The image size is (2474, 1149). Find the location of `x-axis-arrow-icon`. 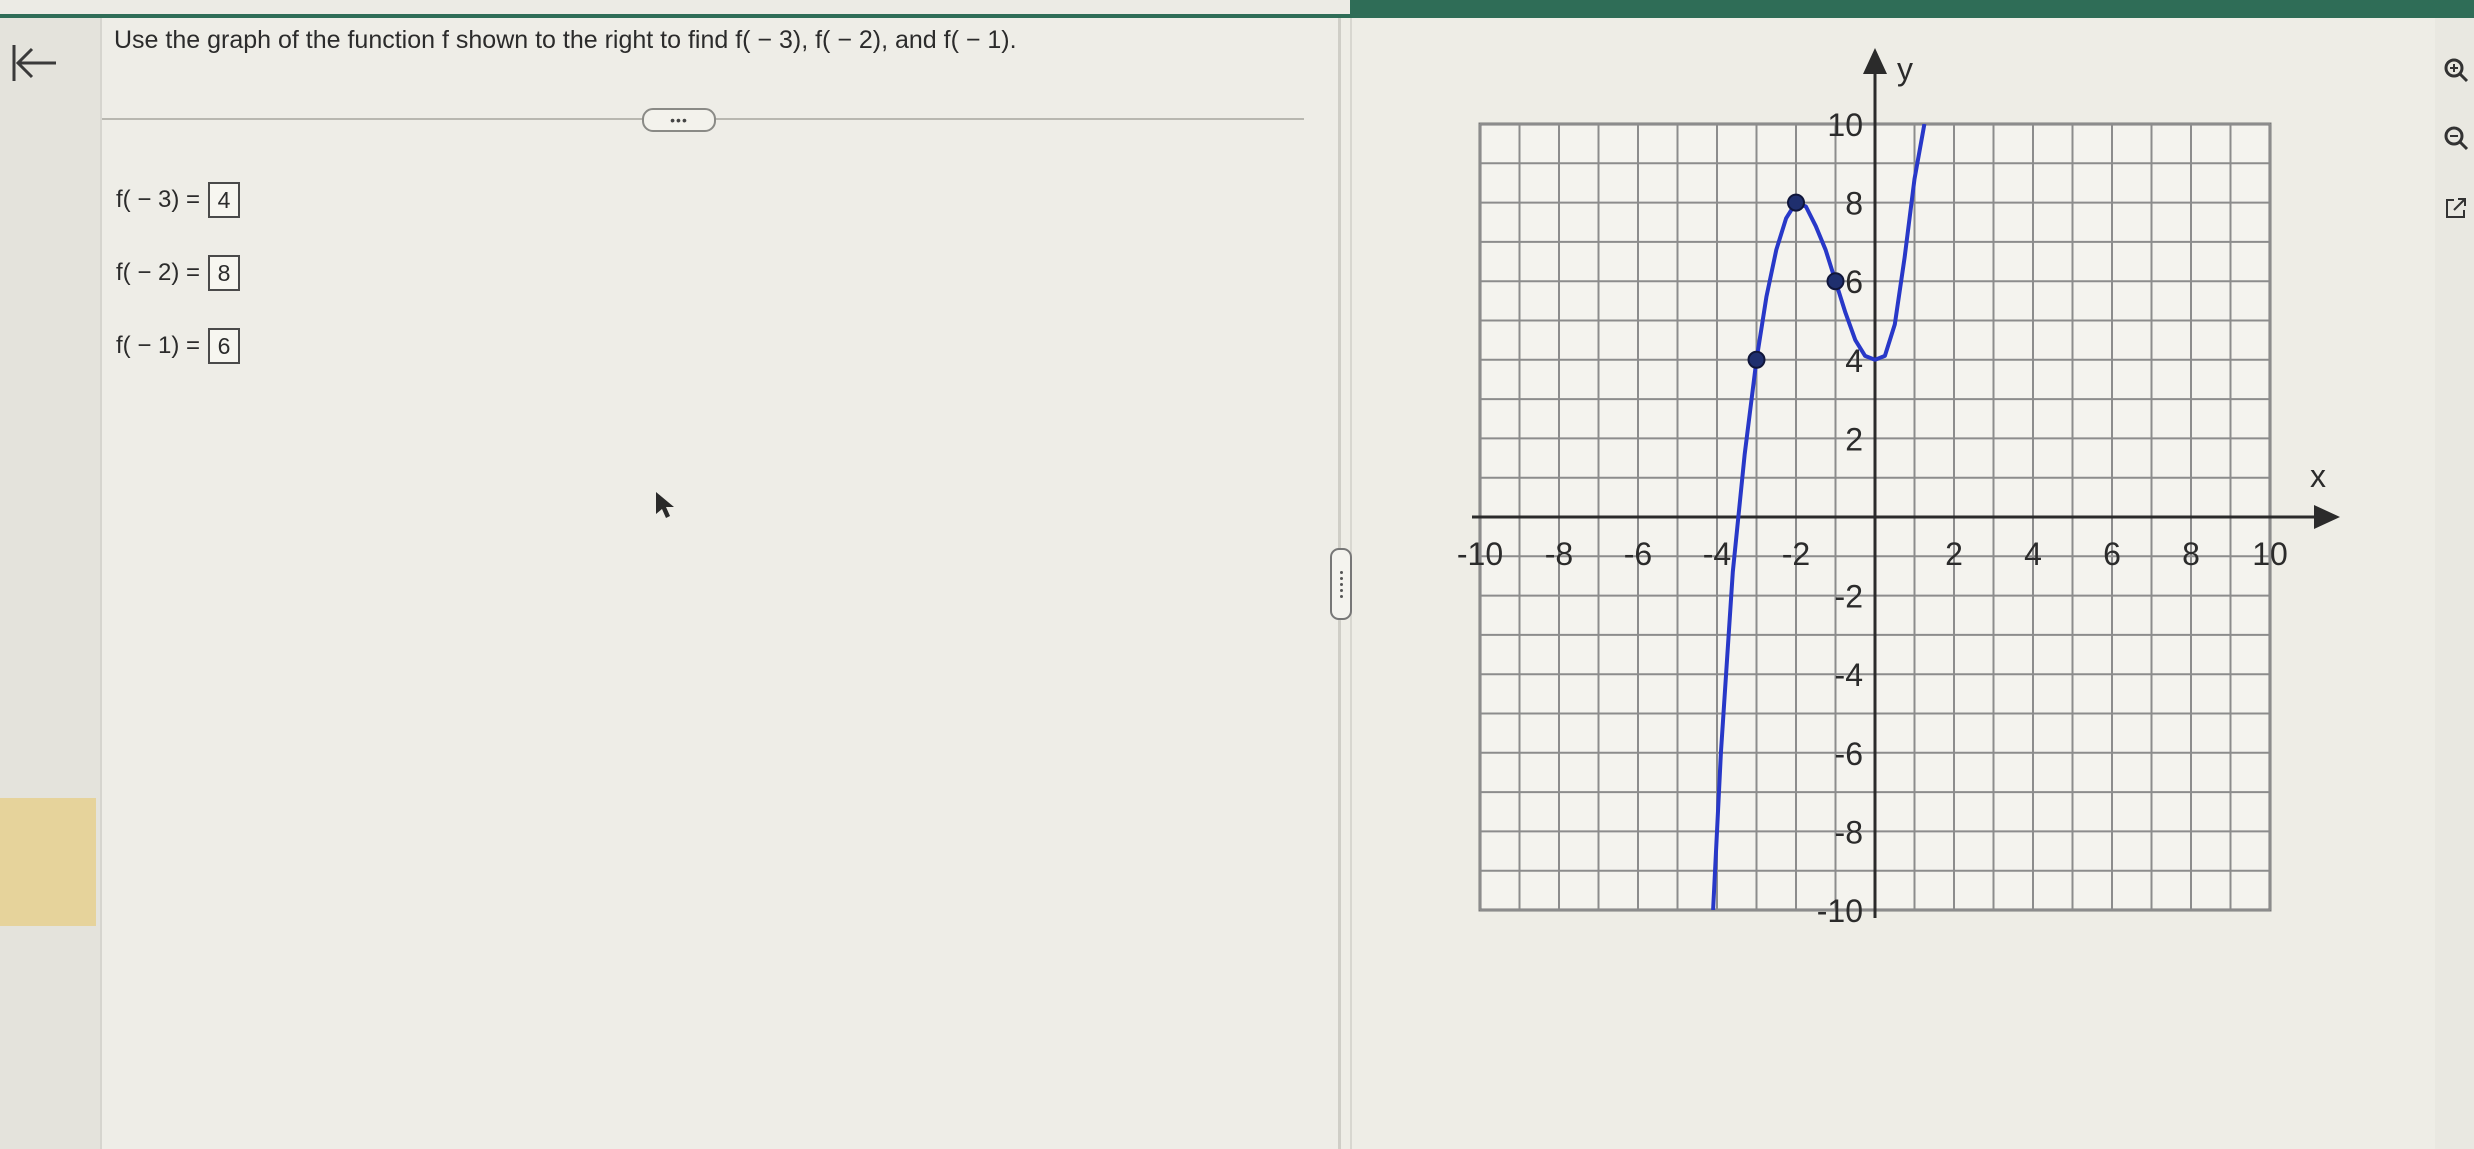

x-axis-arrow-icon is located at coordinates (2327, 517).